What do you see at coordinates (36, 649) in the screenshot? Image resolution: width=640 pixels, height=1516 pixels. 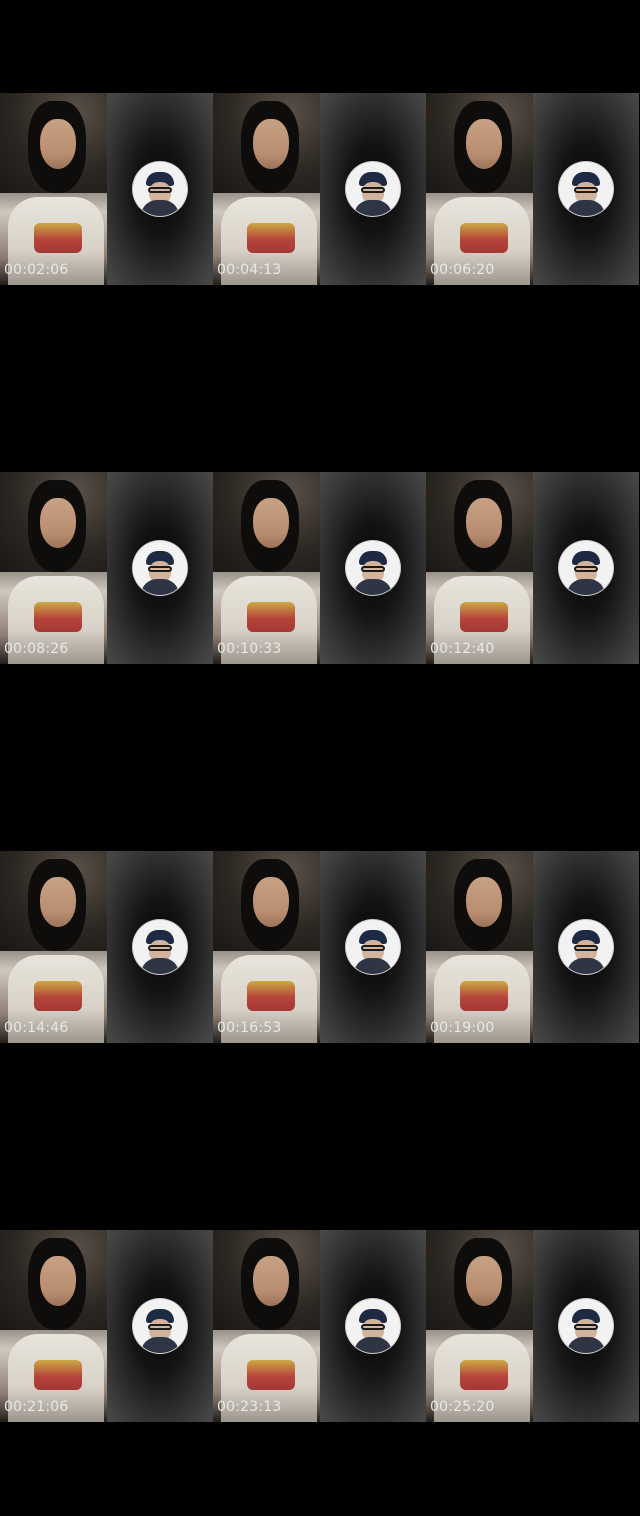 I see `frame-timestamp: 00:08:26` at bounding box center [36, 649].